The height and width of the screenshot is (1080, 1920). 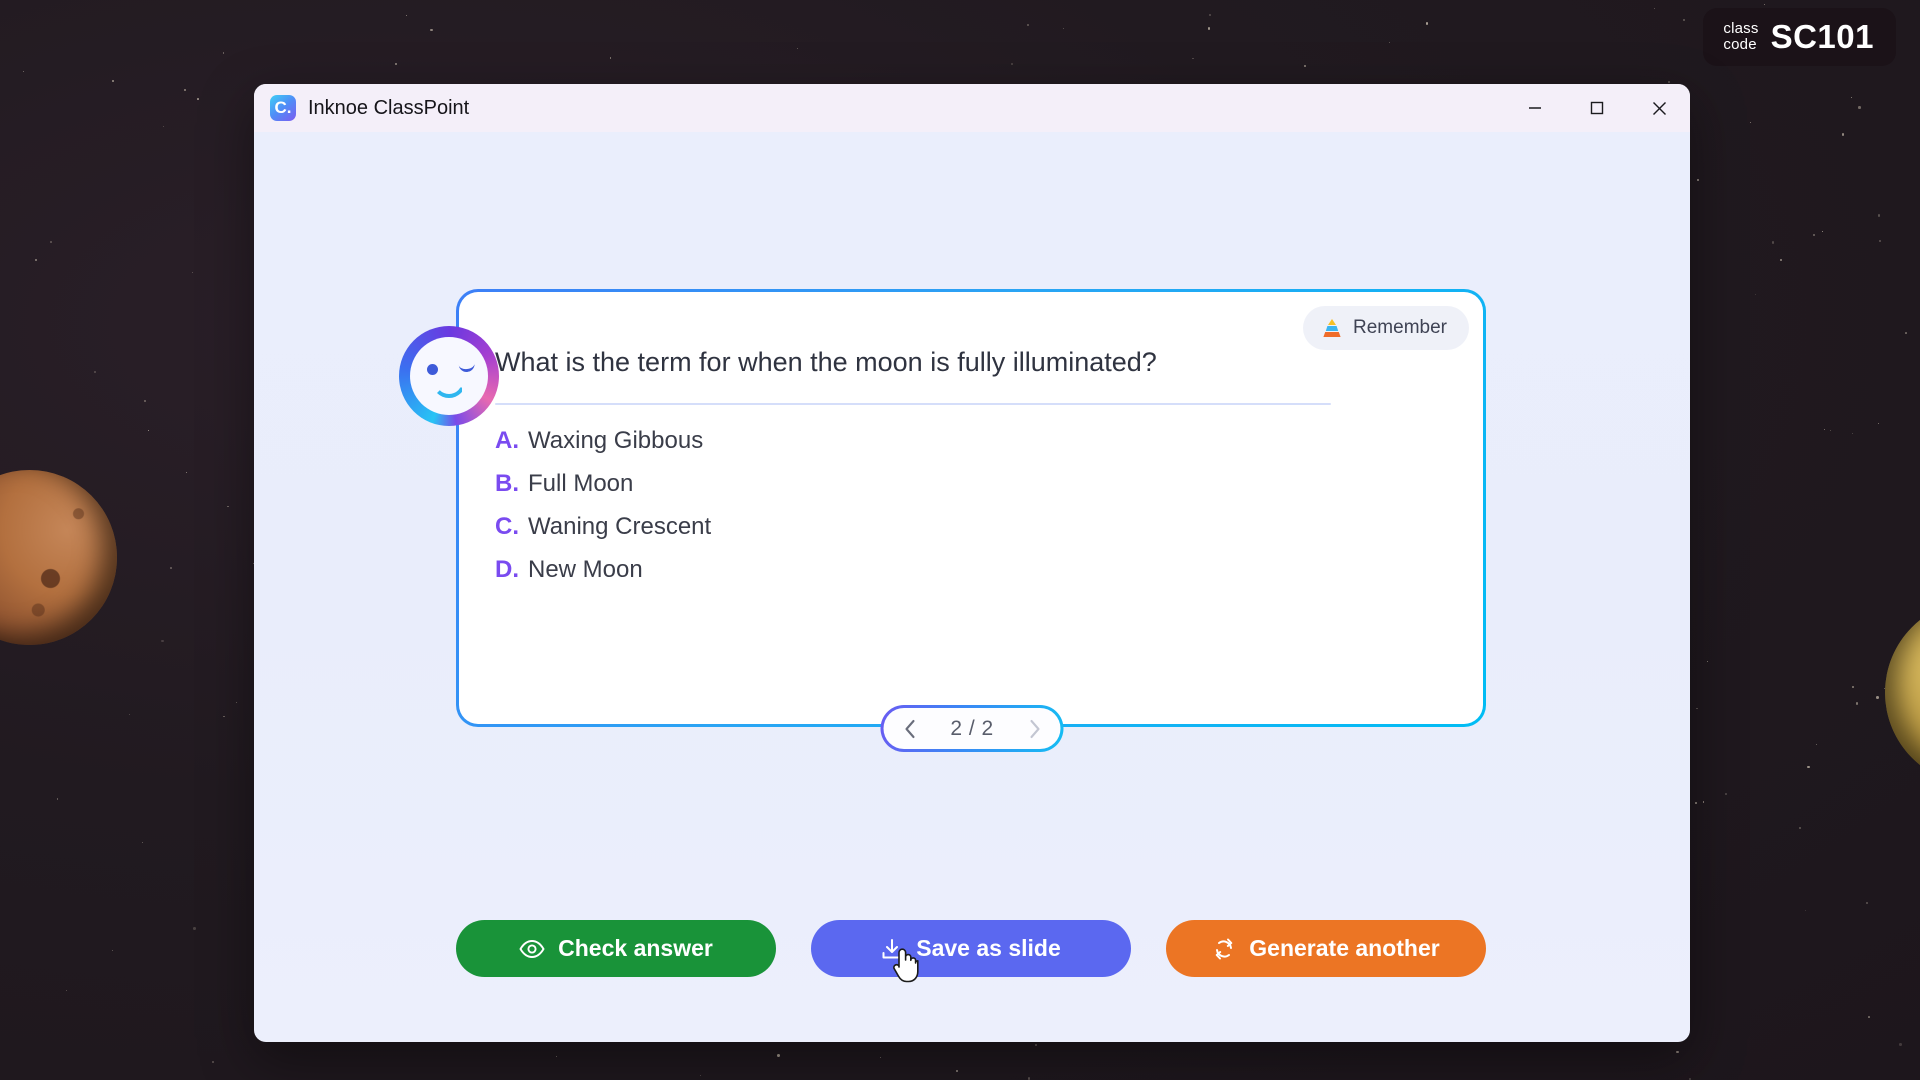 I want to click on check-answer-label: Check answer, so click(x=635, y=948).